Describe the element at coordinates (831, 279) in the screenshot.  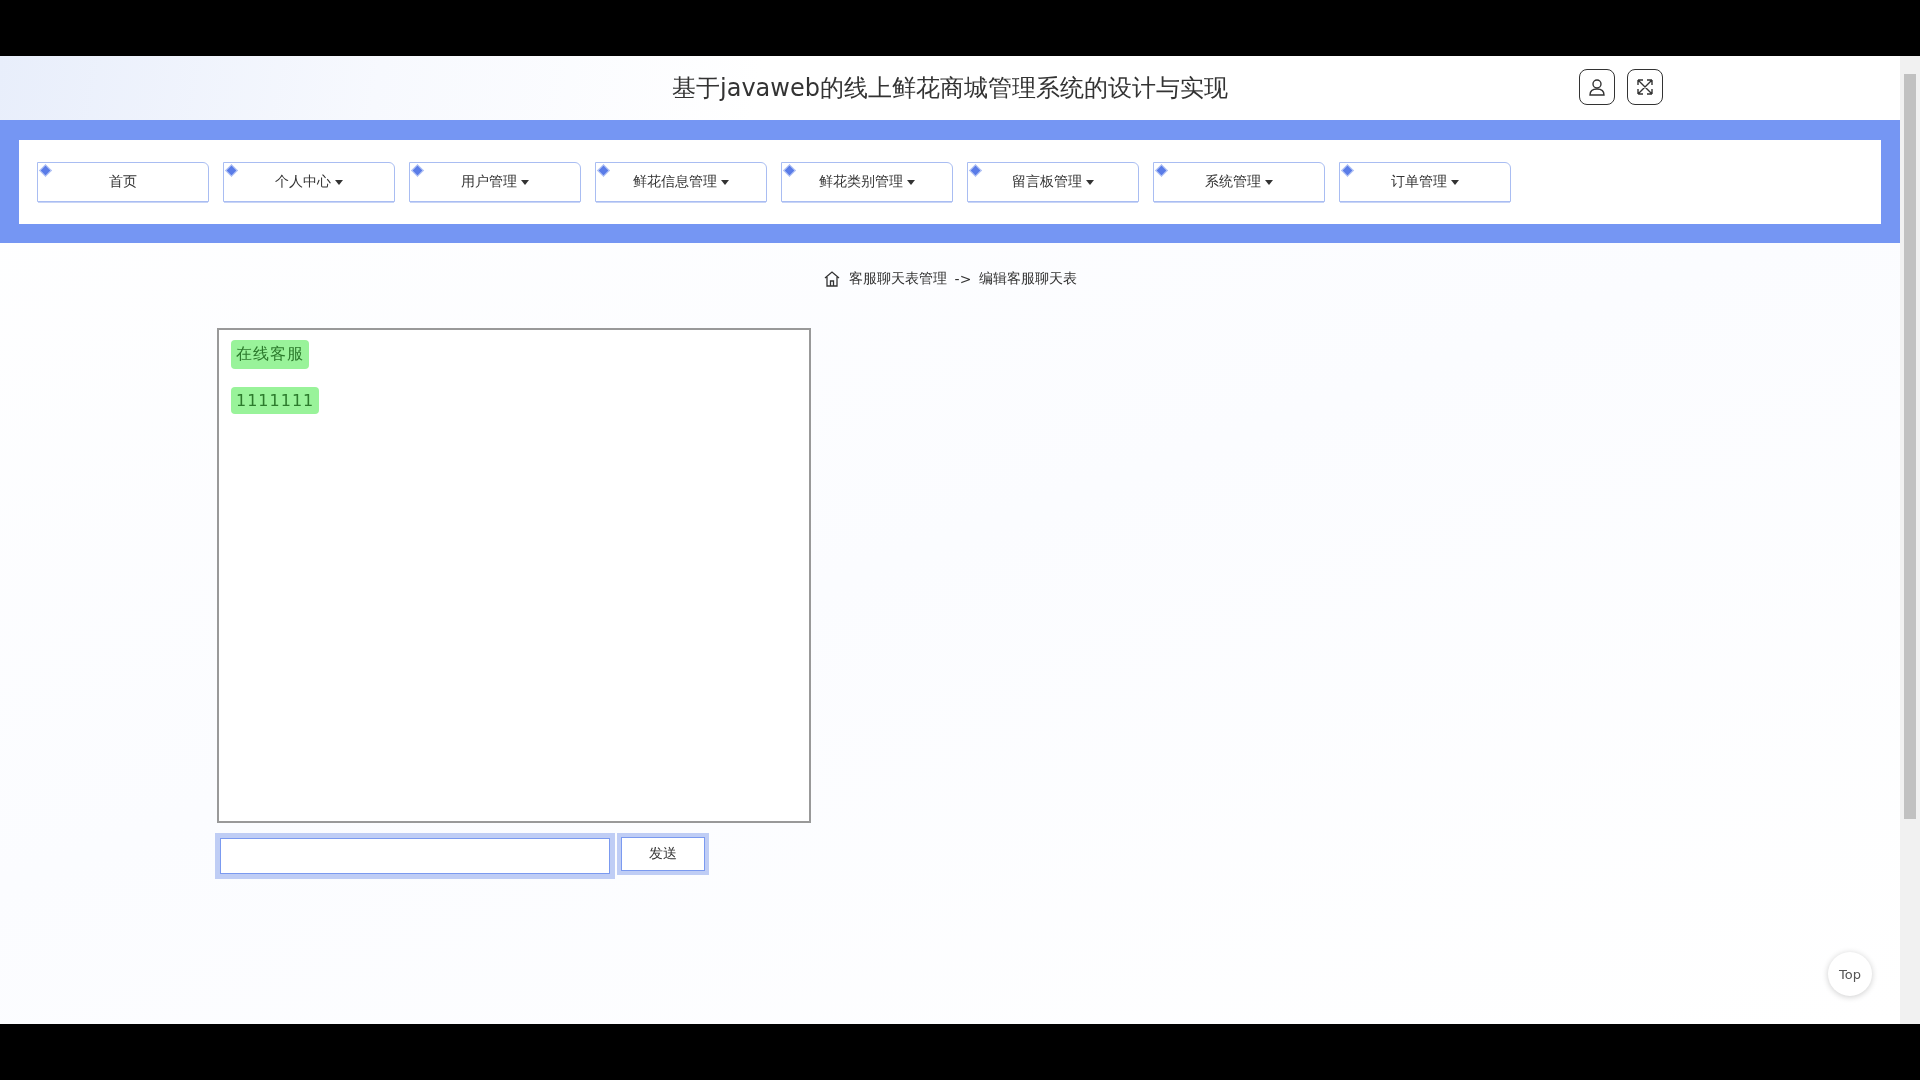
I see `home-icon` at that location.